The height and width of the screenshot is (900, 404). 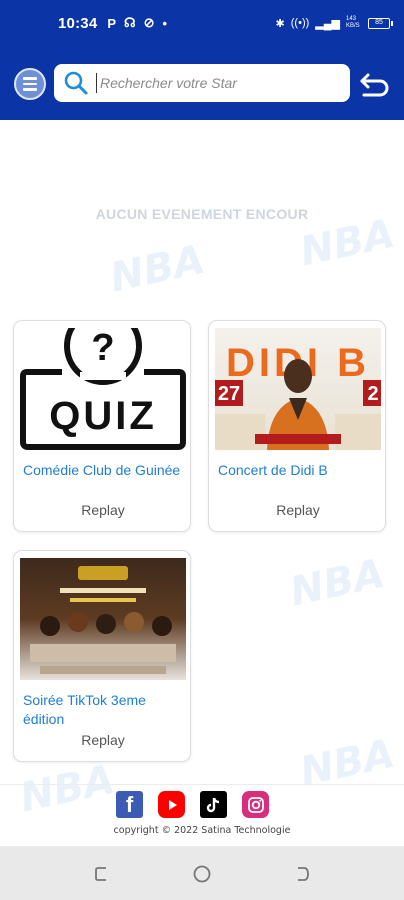 What do you see at coordinates (353, 22) in the screenshot?
I see `data-speed-icon: 143 KB/S` at bounding box center [353, 22].